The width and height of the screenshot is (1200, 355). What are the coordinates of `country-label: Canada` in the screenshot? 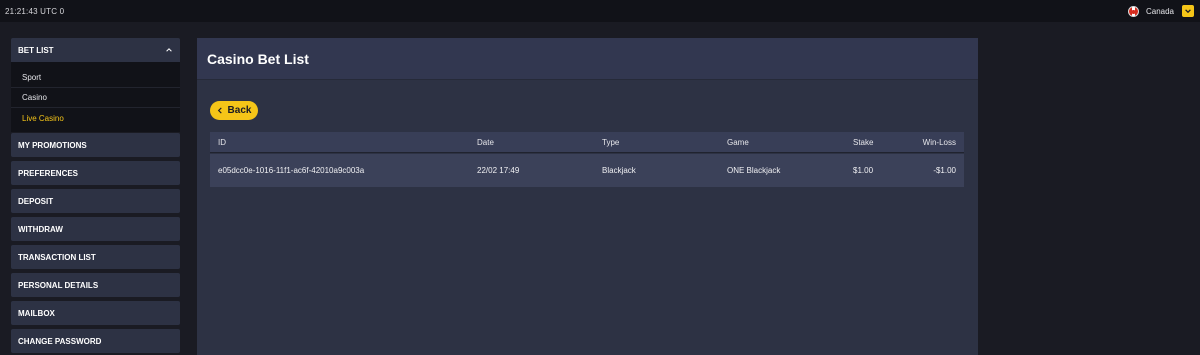 It's located at (1159, 11).